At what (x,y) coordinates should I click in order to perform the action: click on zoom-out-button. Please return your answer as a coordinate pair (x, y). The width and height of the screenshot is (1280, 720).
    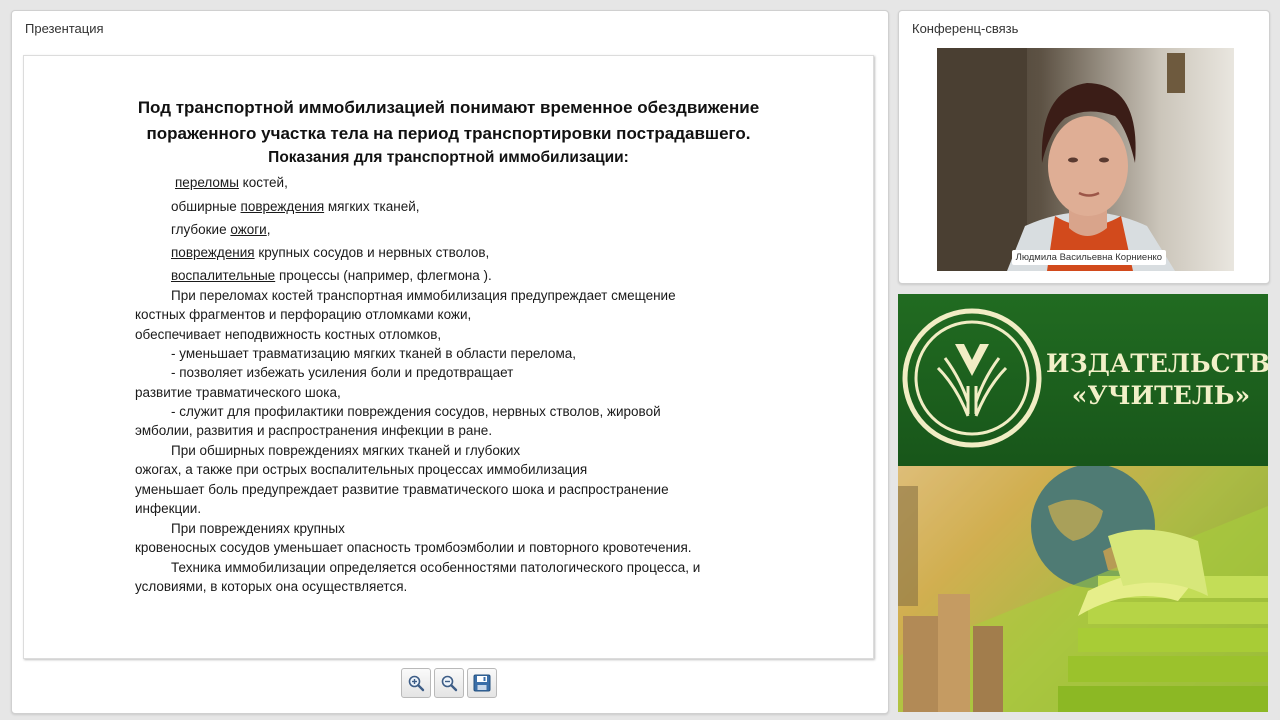
    Looking at the image, I should click on (449, 683).